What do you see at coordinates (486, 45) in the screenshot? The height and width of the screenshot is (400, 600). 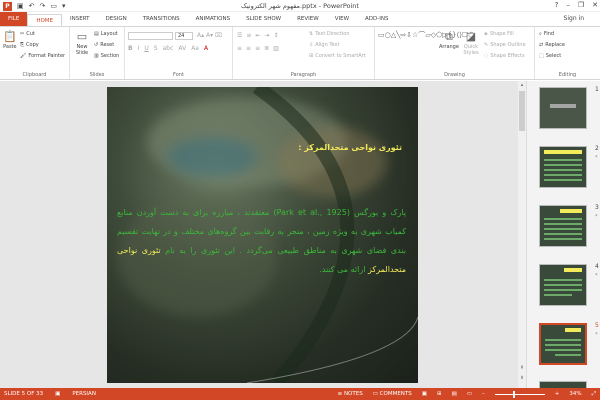 I see `outline-icon: ✎` at bounding box center [486, 45].